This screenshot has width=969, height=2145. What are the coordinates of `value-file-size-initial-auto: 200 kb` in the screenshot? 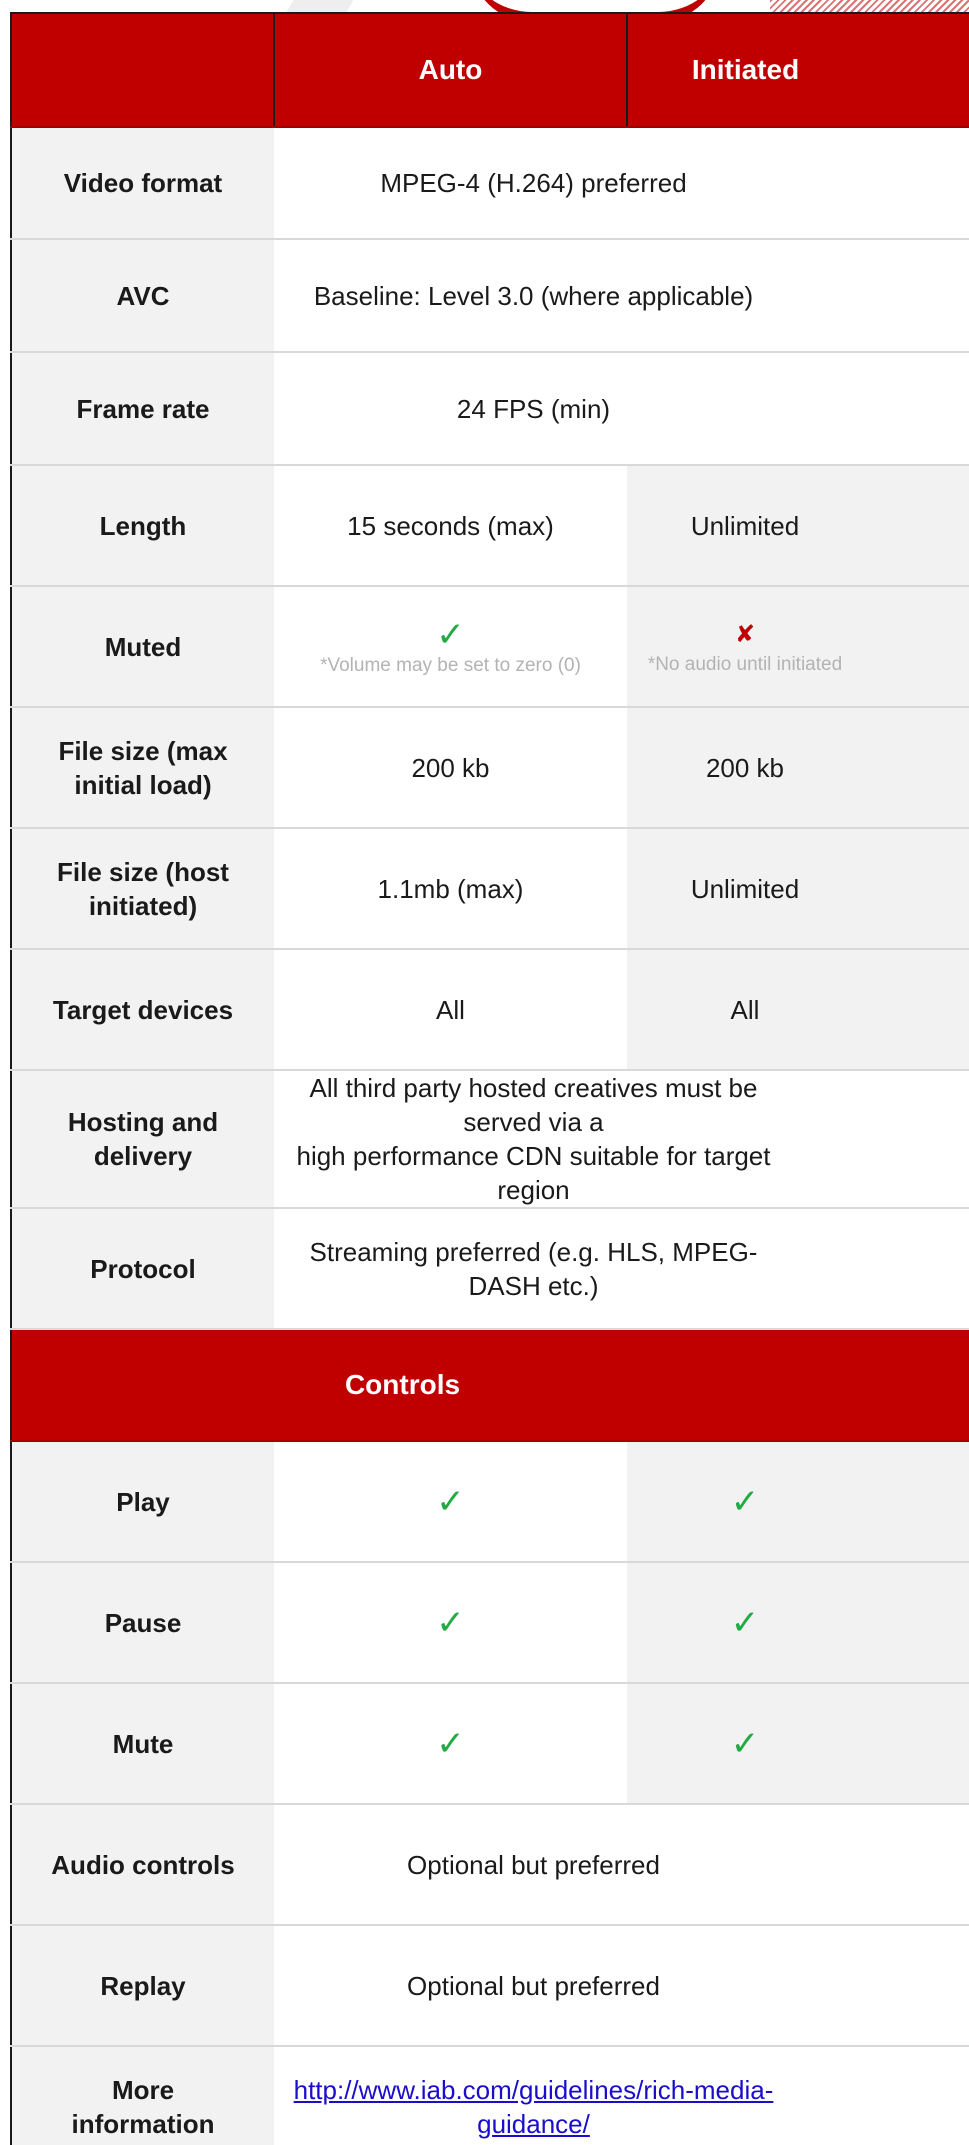 It's located at (450, 768).